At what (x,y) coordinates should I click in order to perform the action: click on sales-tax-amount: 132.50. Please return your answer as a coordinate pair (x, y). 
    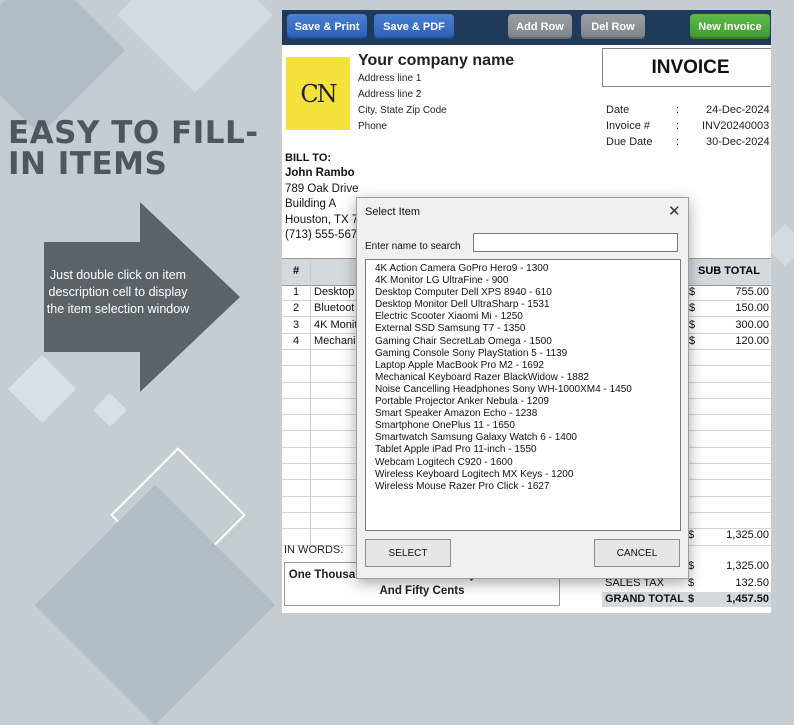
    Looking at the image, I should click on (752, 583).